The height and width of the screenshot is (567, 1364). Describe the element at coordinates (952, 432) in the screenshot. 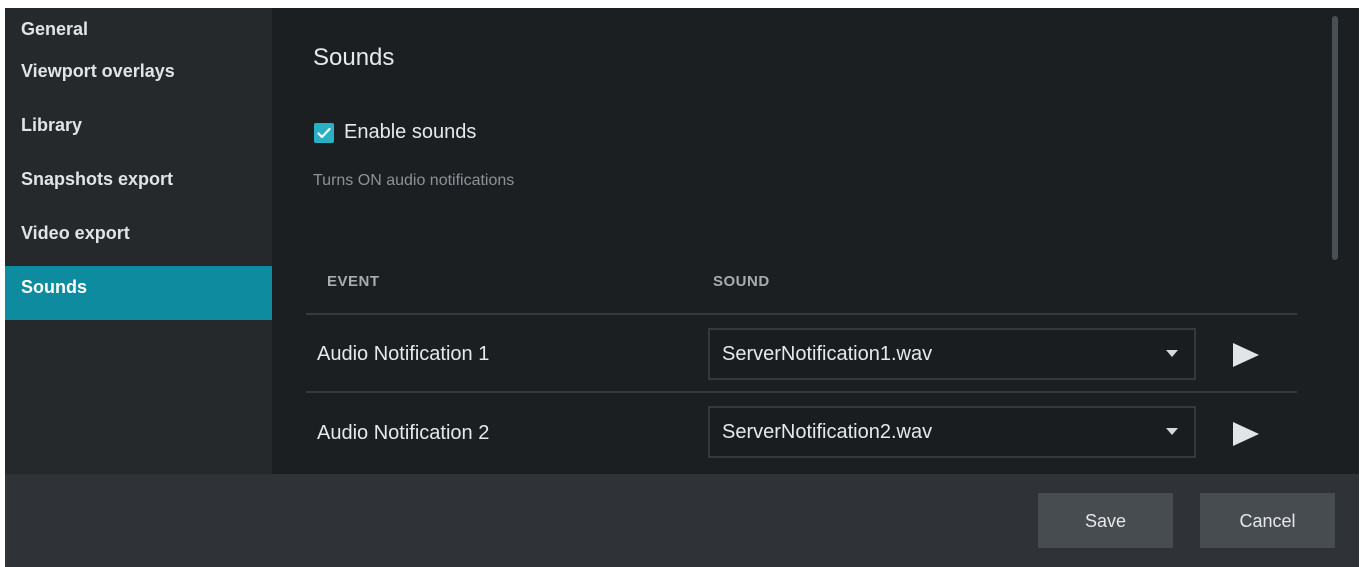

I see `sound-select-2: ServerNotification2.wav` at that location.